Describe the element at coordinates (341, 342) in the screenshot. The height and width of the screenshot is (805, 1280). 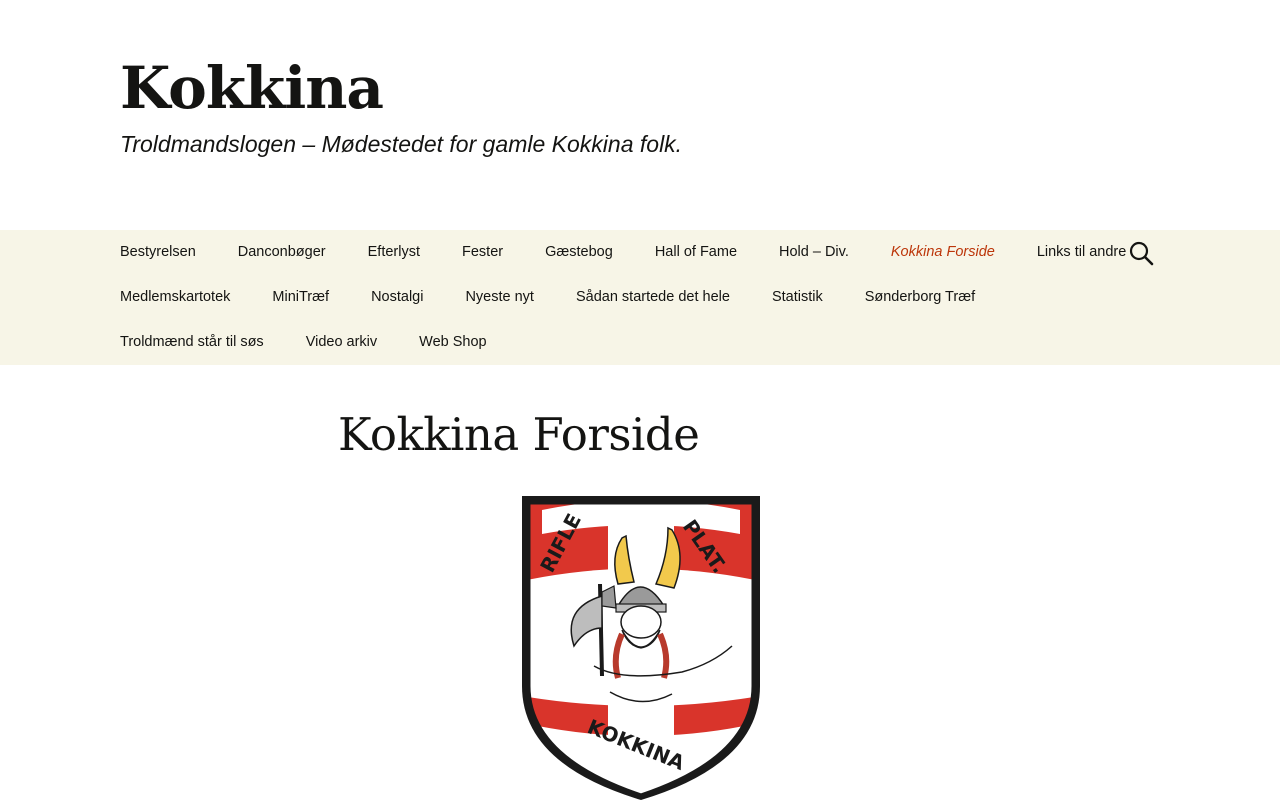
I see `nav-item-video-arkiv: Video arkiv` at that location.